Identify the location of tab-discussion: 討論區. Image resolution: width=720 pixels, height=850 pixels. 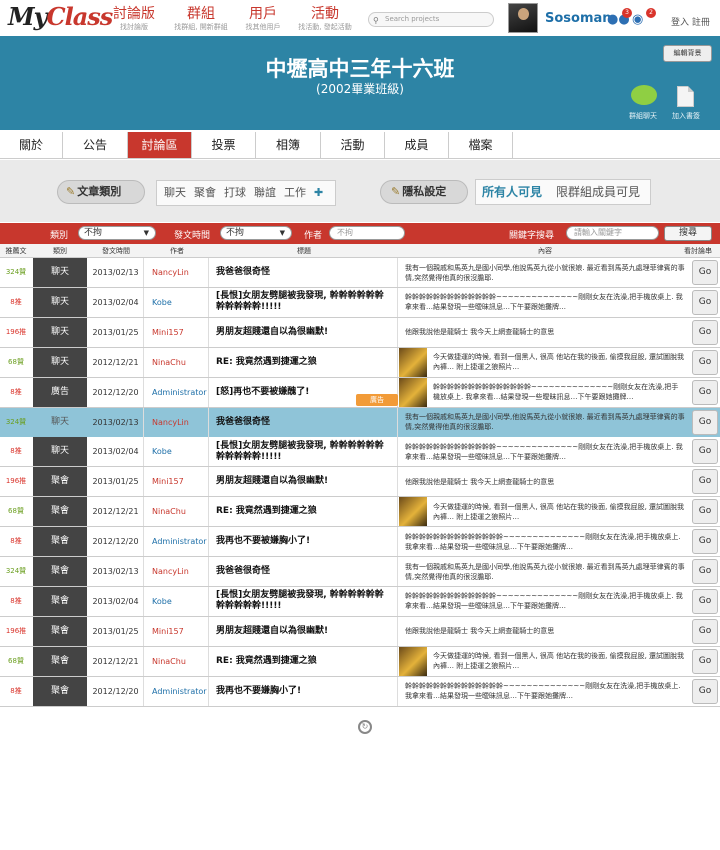
(160, 145).